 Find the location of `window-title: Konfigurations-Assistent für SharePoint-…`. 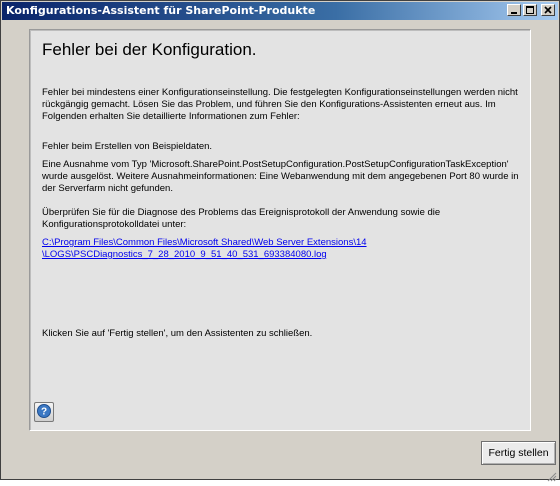

window-title: Konfigurations-Assistent für SharePoint-… is located at coordinates (161, 10).